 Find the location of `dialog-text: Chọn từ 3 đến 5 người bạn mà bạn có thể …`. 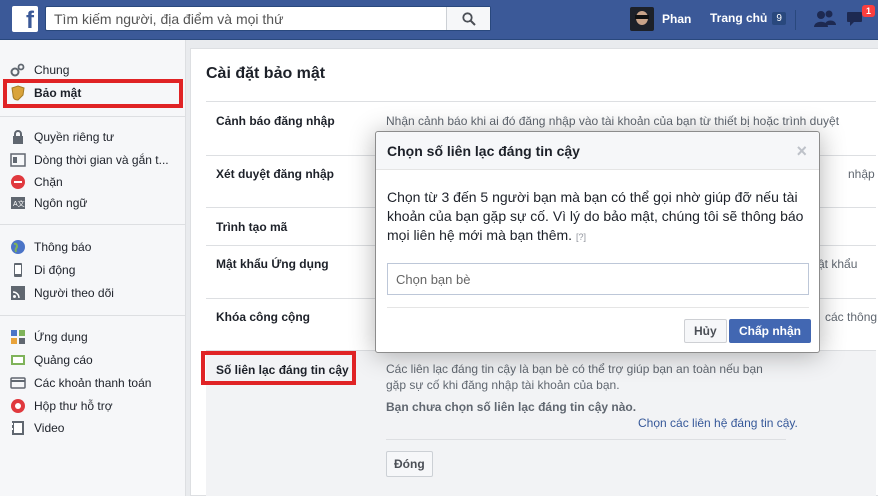

dialog-text: Chọn từ 3 đến 5 người bạn mà bạn có thể … is located at coordinates (595, 216).